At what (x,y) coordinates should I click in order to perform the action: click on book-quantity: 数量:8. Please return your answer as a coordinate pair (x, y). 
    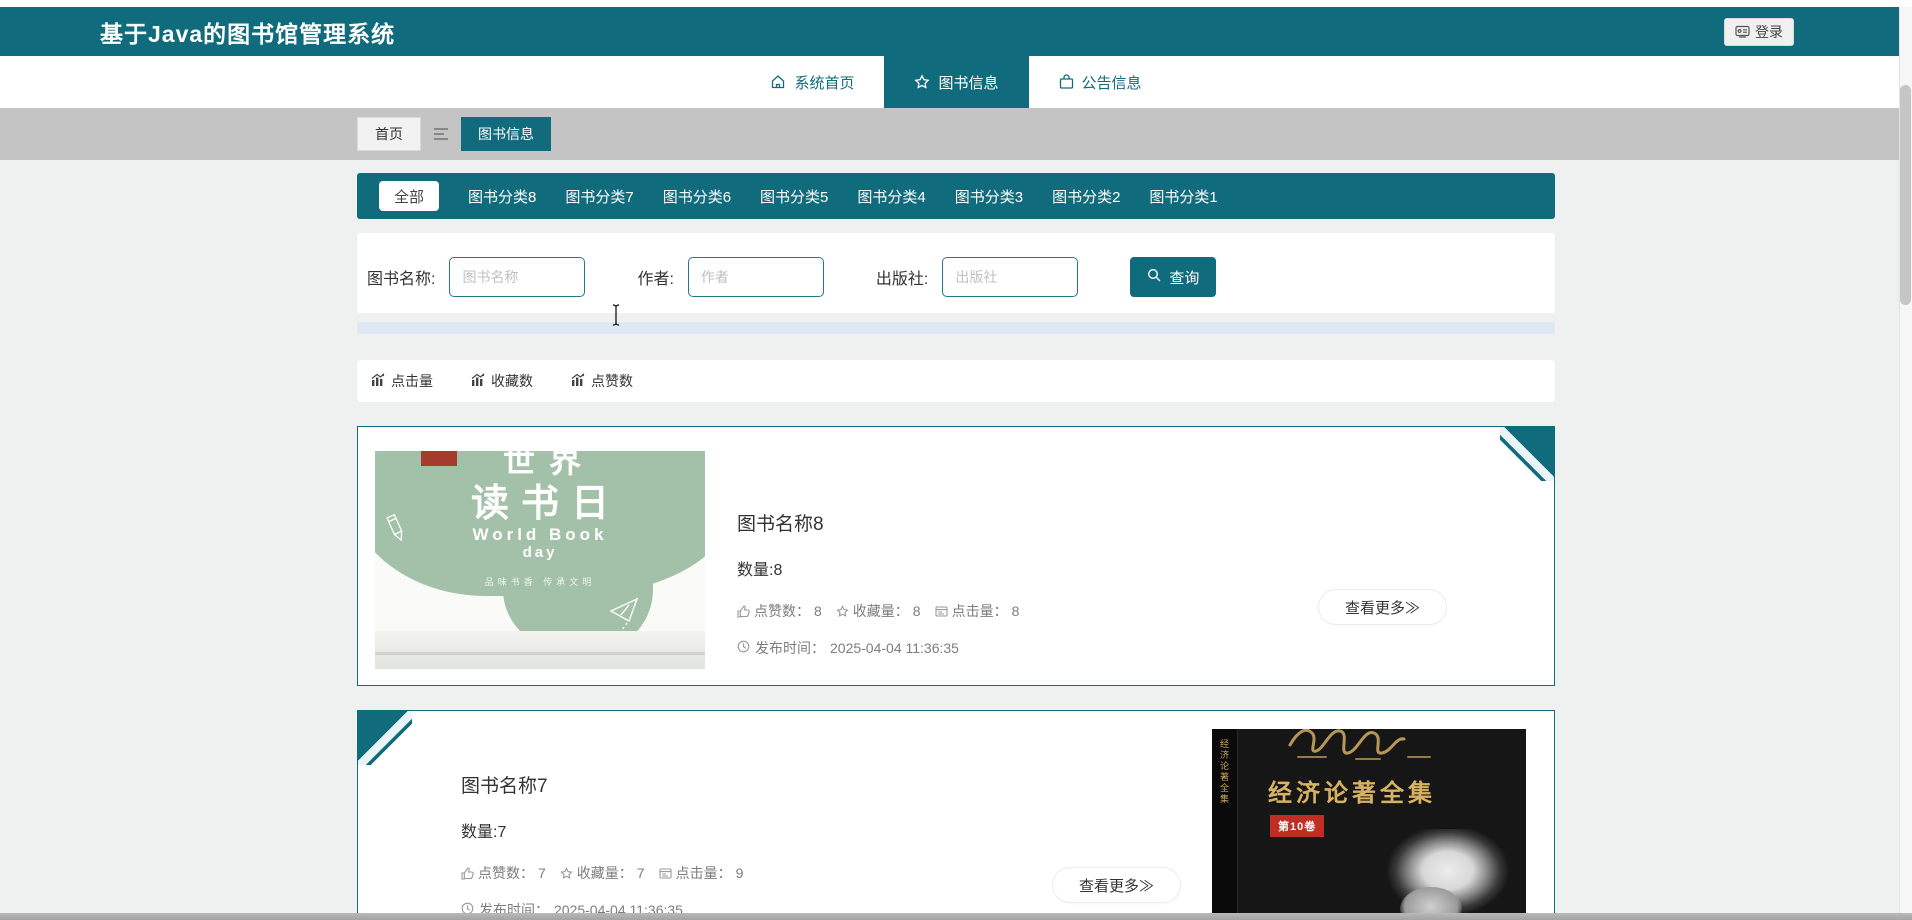
    Looking at the image, I should click on (760, 570).